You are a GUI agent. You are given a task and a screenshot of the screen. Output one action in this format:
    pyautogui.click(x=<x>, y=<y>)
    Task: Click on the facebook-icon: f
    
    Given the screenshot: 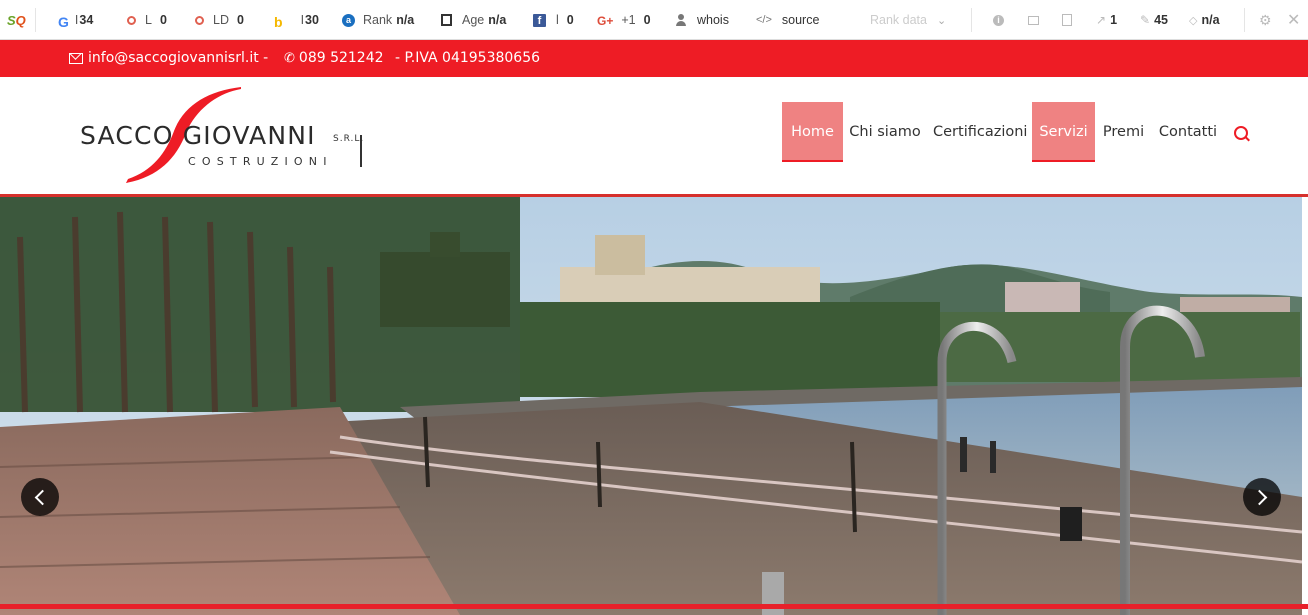 What is the action you would take?
    pyautogui.click(x=539, y=20)
    